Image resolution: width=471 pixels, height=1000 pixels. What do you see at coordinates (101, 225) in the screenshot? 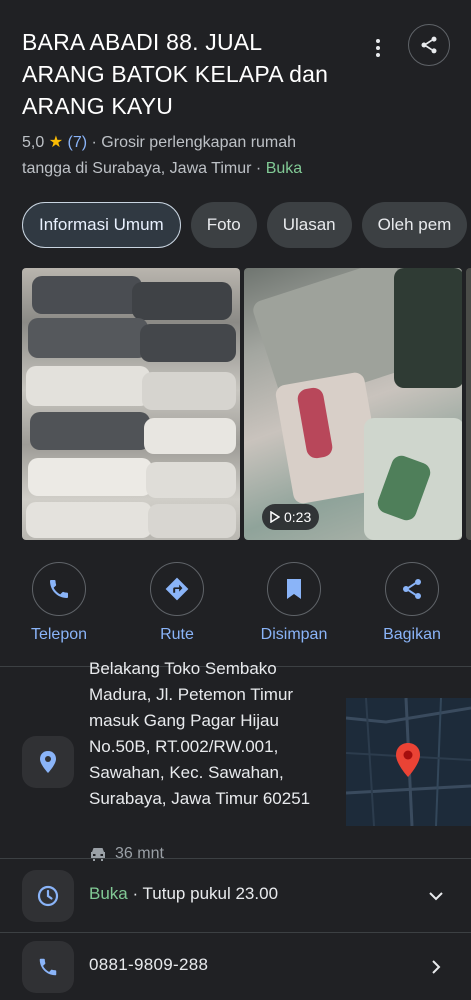
I see `tab-informasi-umum: Informasi Umum` at bounding box center [101, 225].